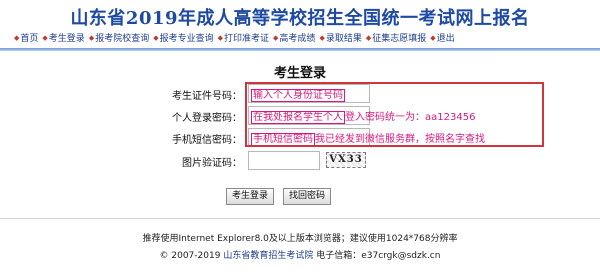 This screenshot has width=600, height=275. Describe the element at coordinates (297, 39) in the screenshot. I see `nav-label: 高考成绩` at that location.